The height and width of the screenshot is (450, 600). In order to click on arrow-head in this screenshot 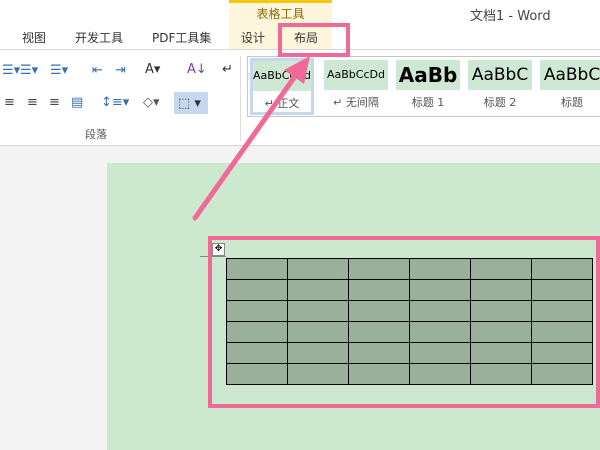, I will do `click(297, 70)`.